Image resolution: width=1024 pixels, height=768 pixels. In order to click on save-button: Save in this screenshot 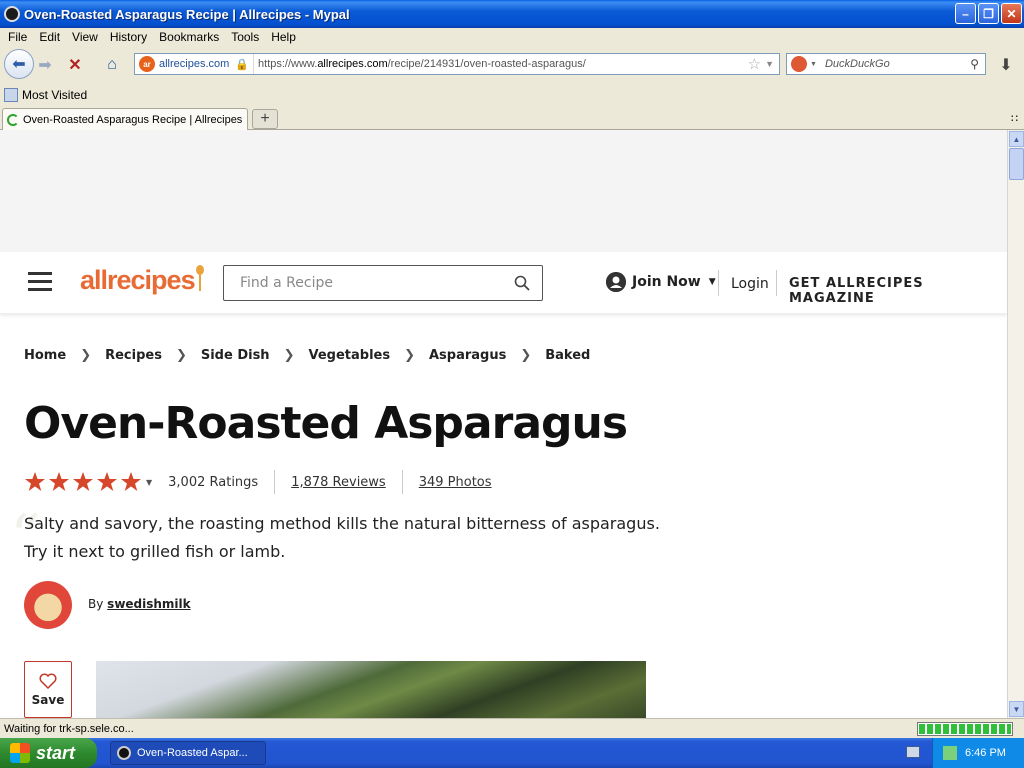, I will do `click(48, 689)`.